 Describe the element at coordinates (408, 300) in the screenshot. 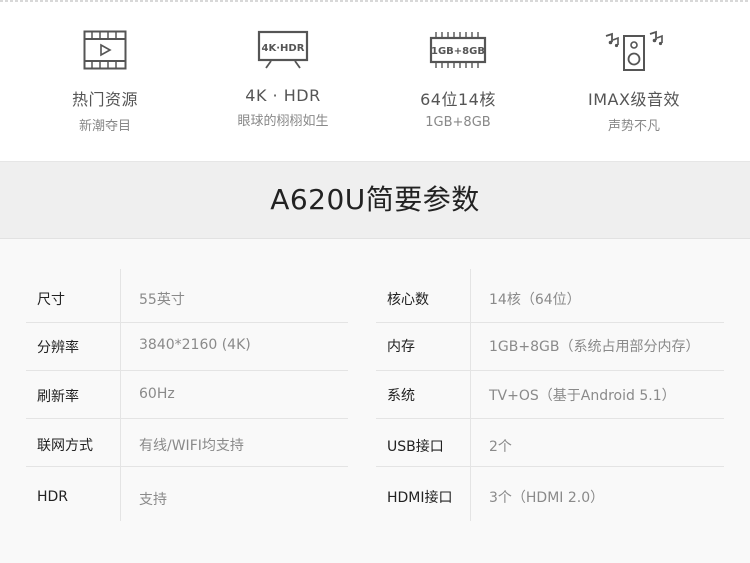

I see `spec-label: 核心数` at that location.